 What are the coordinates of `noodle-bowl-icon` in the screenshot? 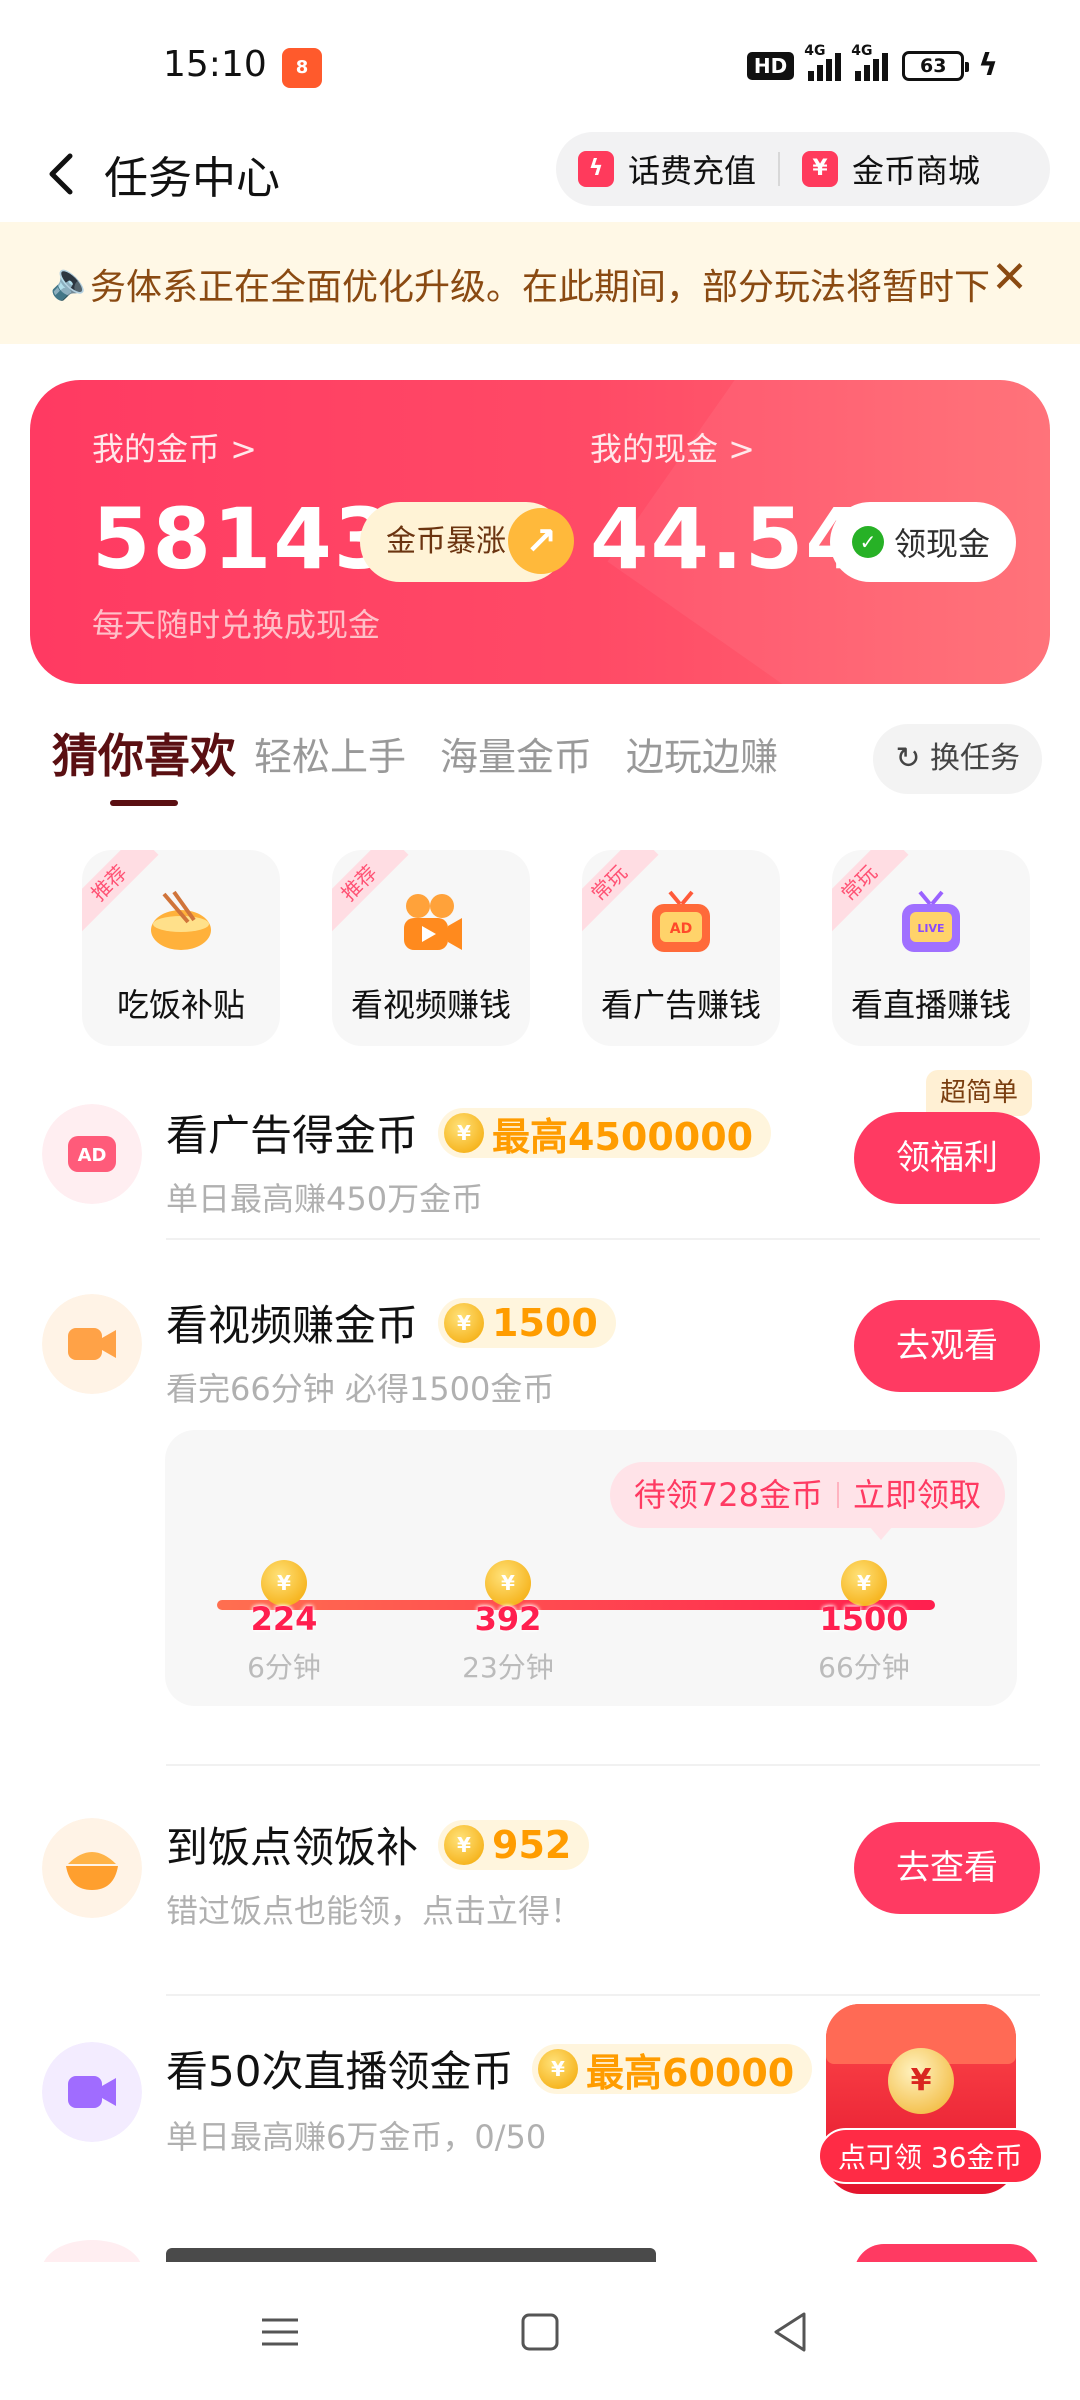 It's located at (181, 920).